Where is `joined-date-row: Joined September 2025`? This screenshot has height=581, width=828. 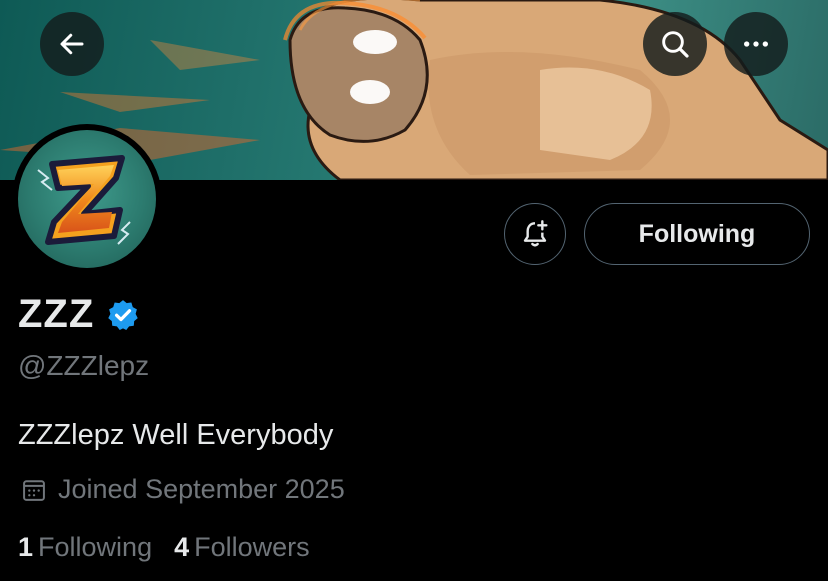 joined-date-row: Joined September 2025 is located at coordinates (182, 489).